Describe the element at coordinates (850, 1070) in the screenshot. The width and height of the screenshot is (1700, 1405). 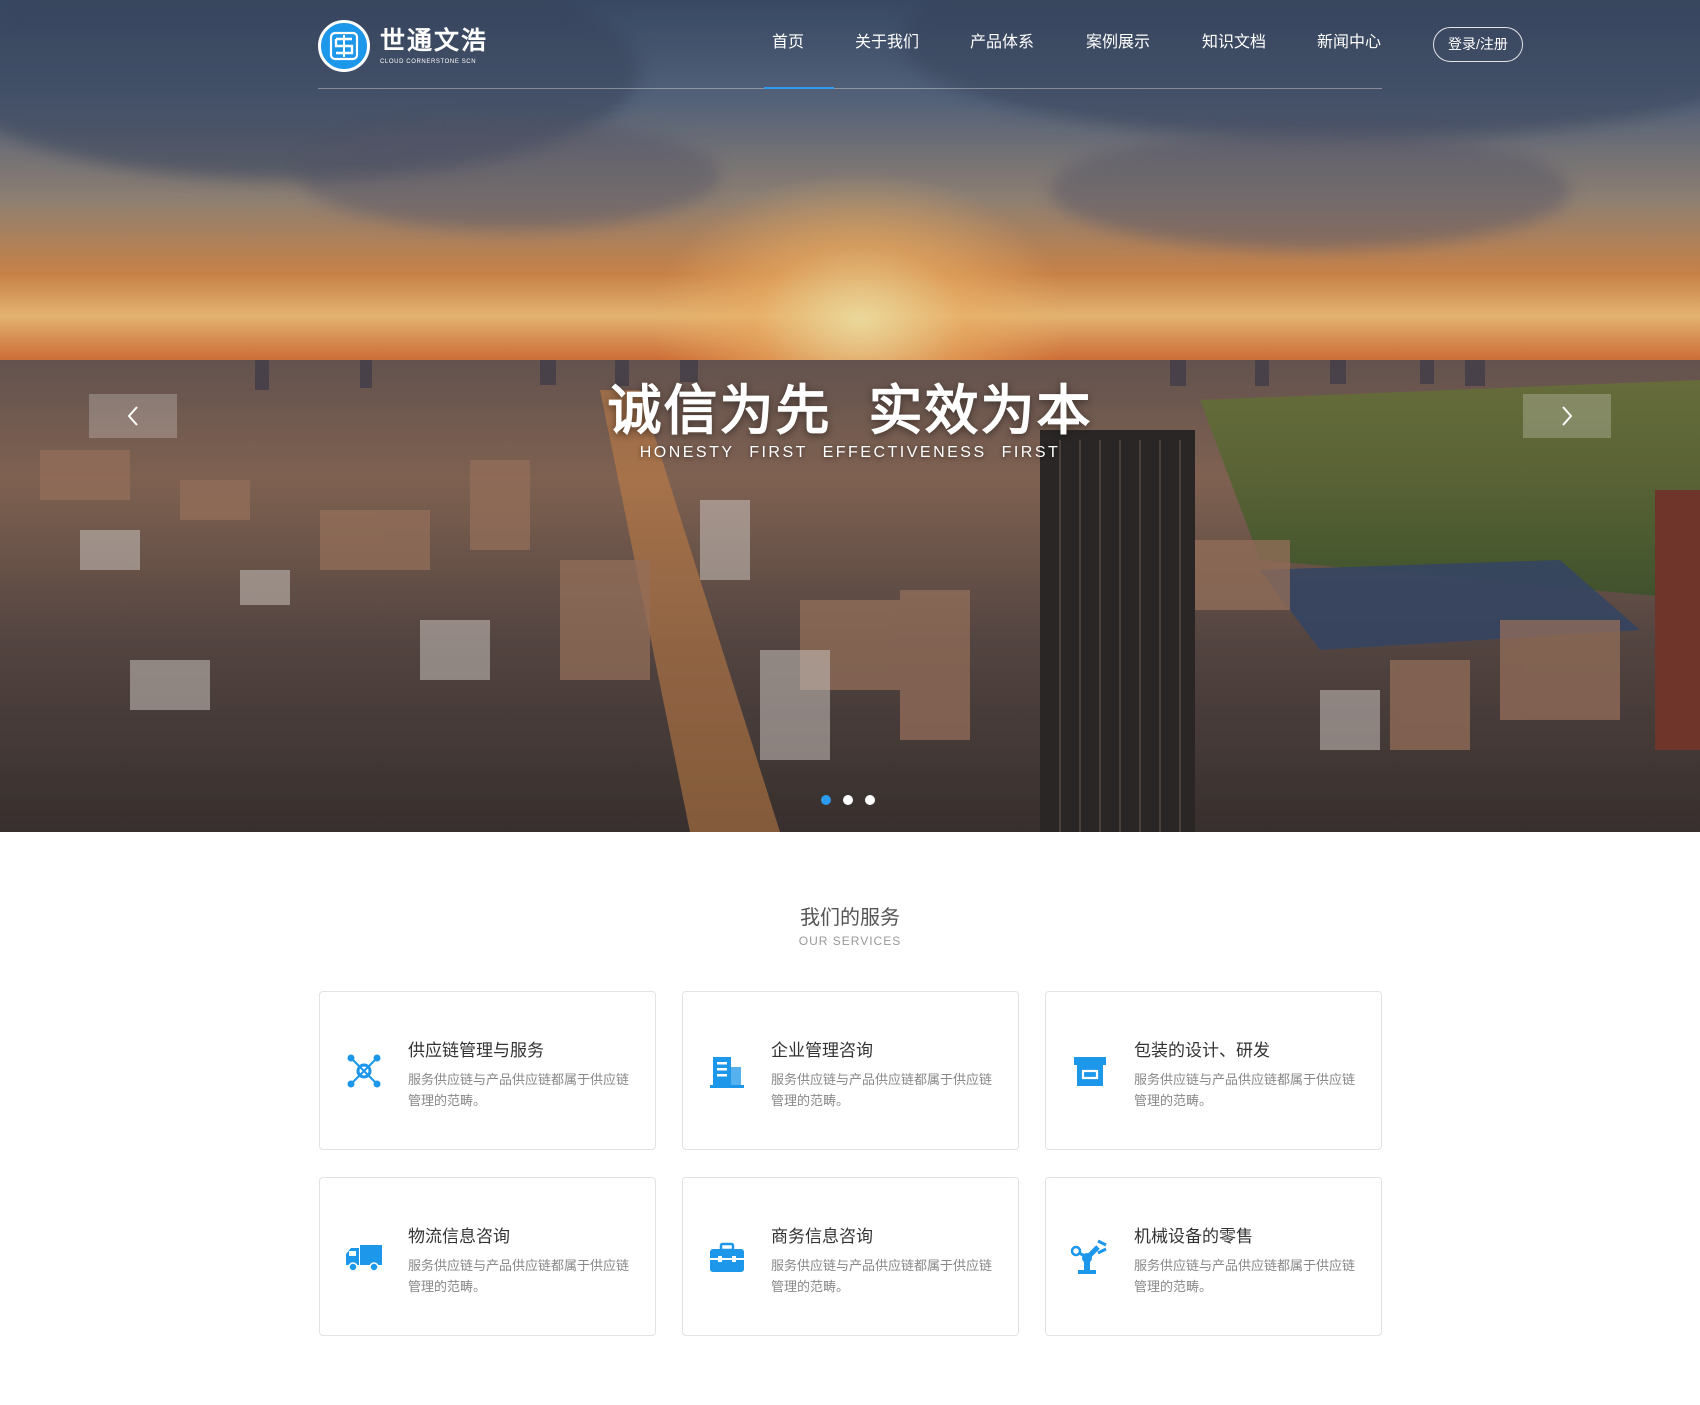
I see `service-card: 企业管理咨询 服务供应链与产品供应链都属于供应链管理的范畴。` at that location.